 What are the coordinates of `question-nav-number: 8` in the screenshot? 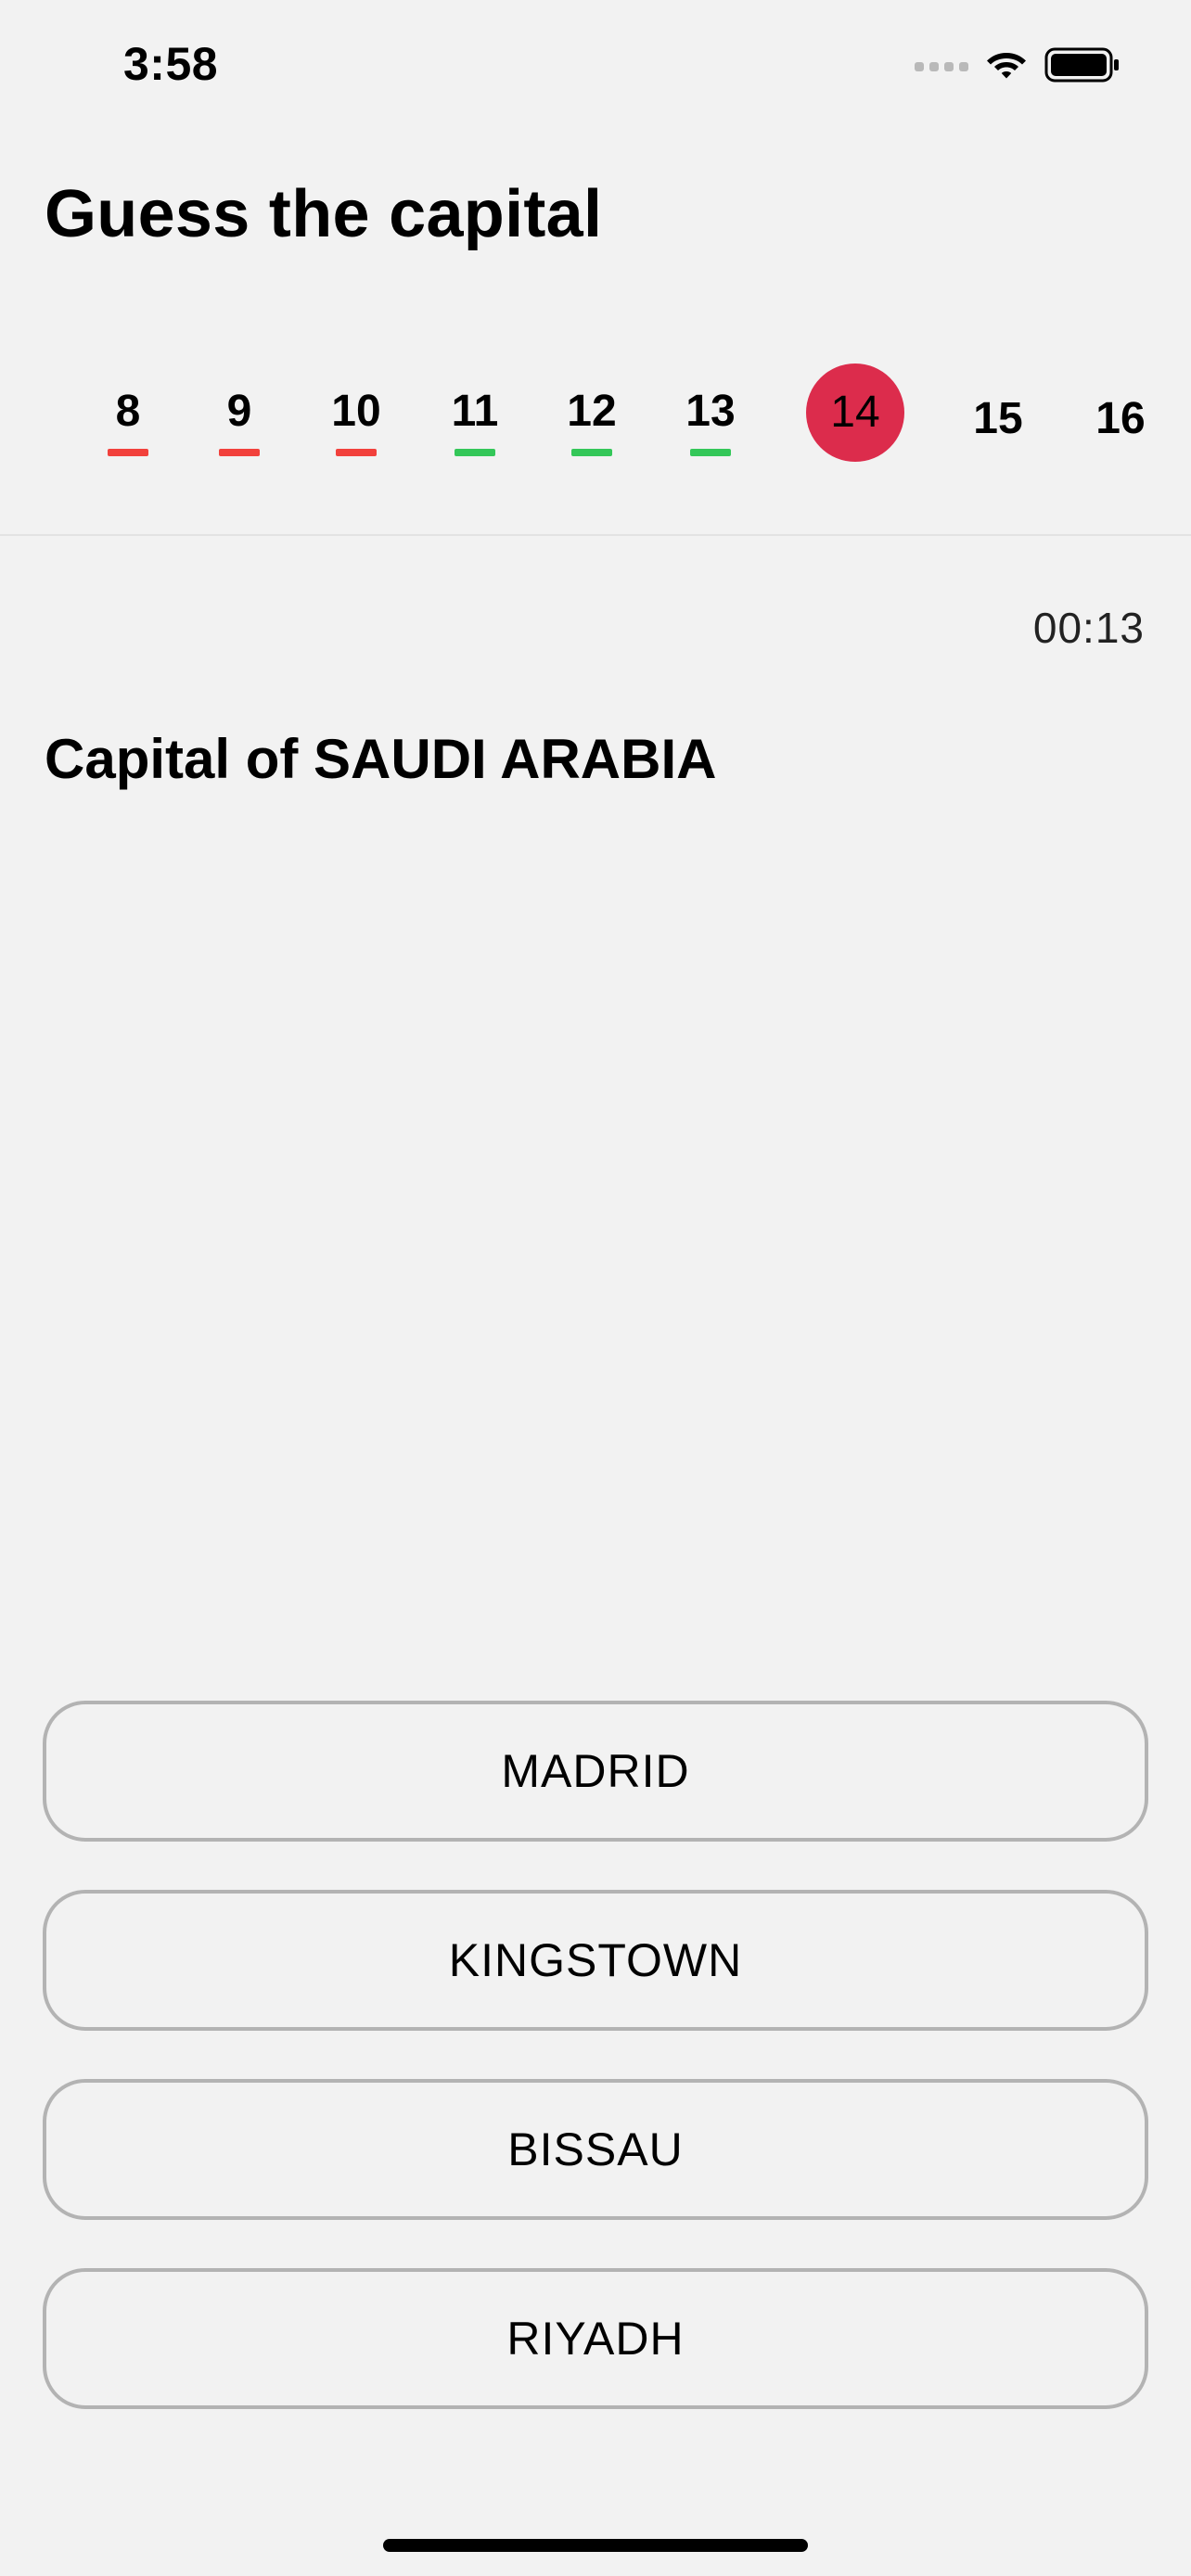 It's located at (128, 411).